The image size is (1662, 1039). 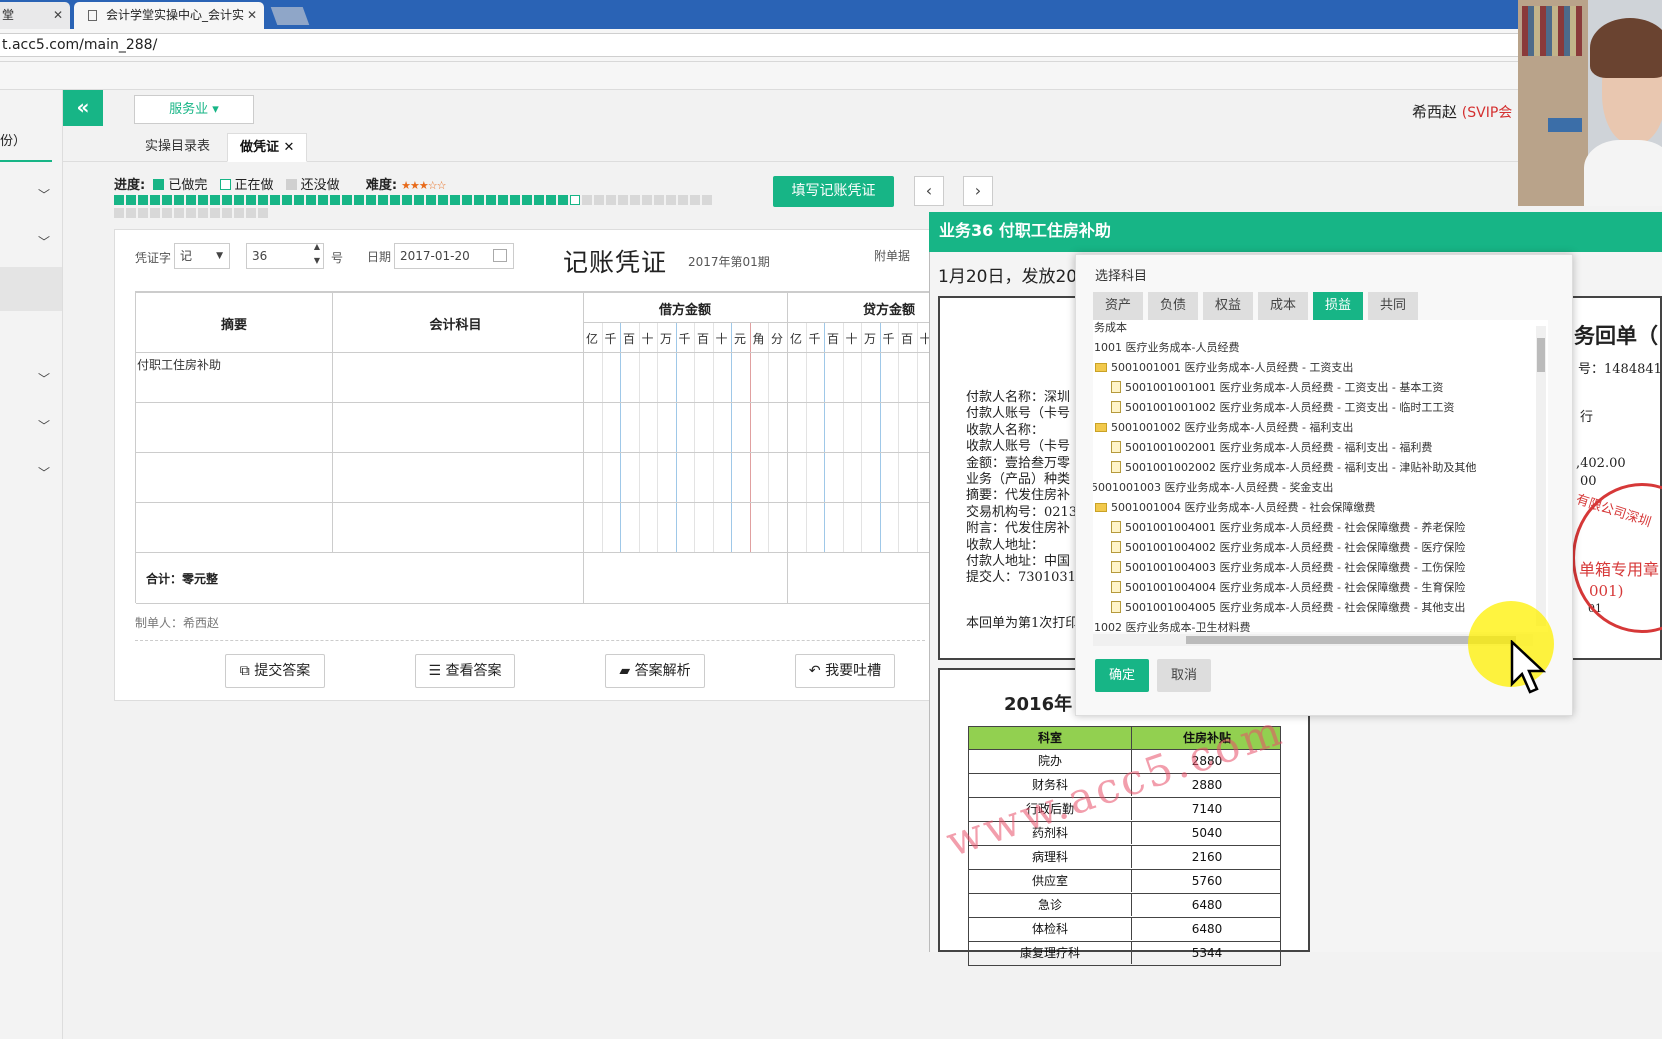 What do you see at coordinates (1338, 306) in the screenshot?
I see `subject-tab: 损益` at bounding box center [1338, 306].